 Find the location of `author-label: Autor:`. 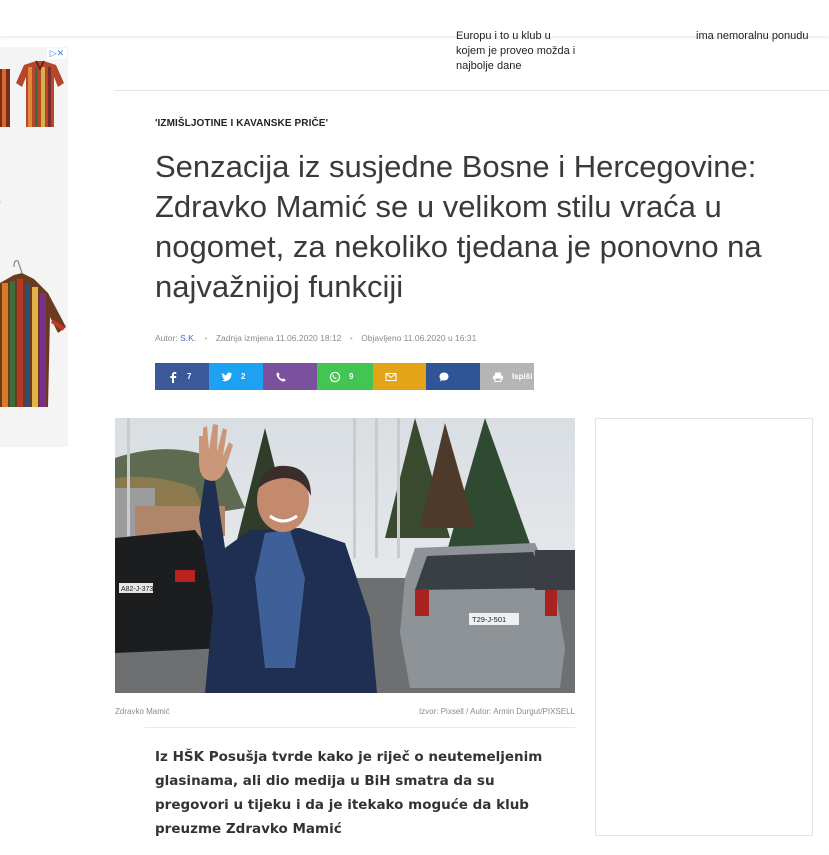

author-label: Autor: is located at coordinates (166, 338).